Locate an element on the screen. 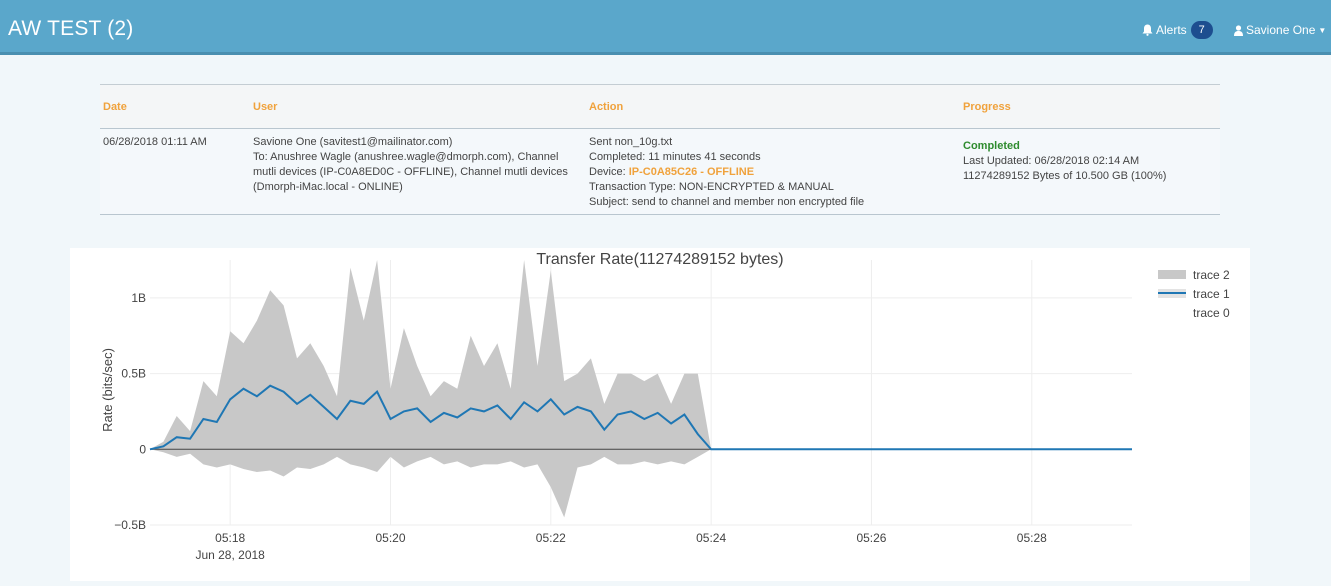 Image resolution: width=1331 pixels, height=586 pixels. user-name: Savione One is located at coordinates (1281, 30).